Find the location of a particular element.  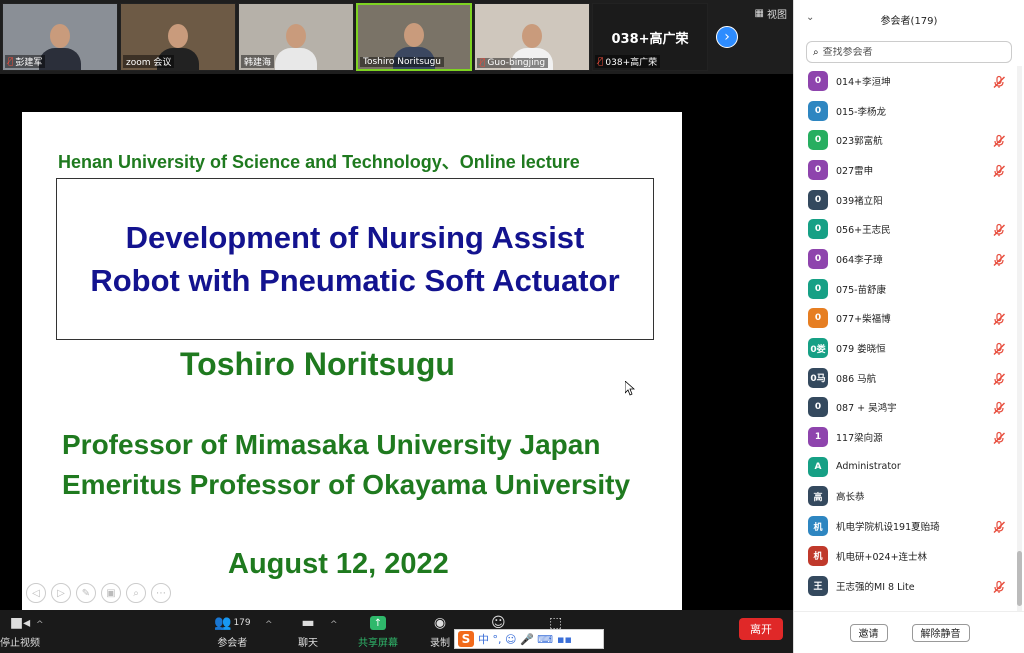

mic-muted-icon: 🎙̸ is located at coordinates (11, 61).